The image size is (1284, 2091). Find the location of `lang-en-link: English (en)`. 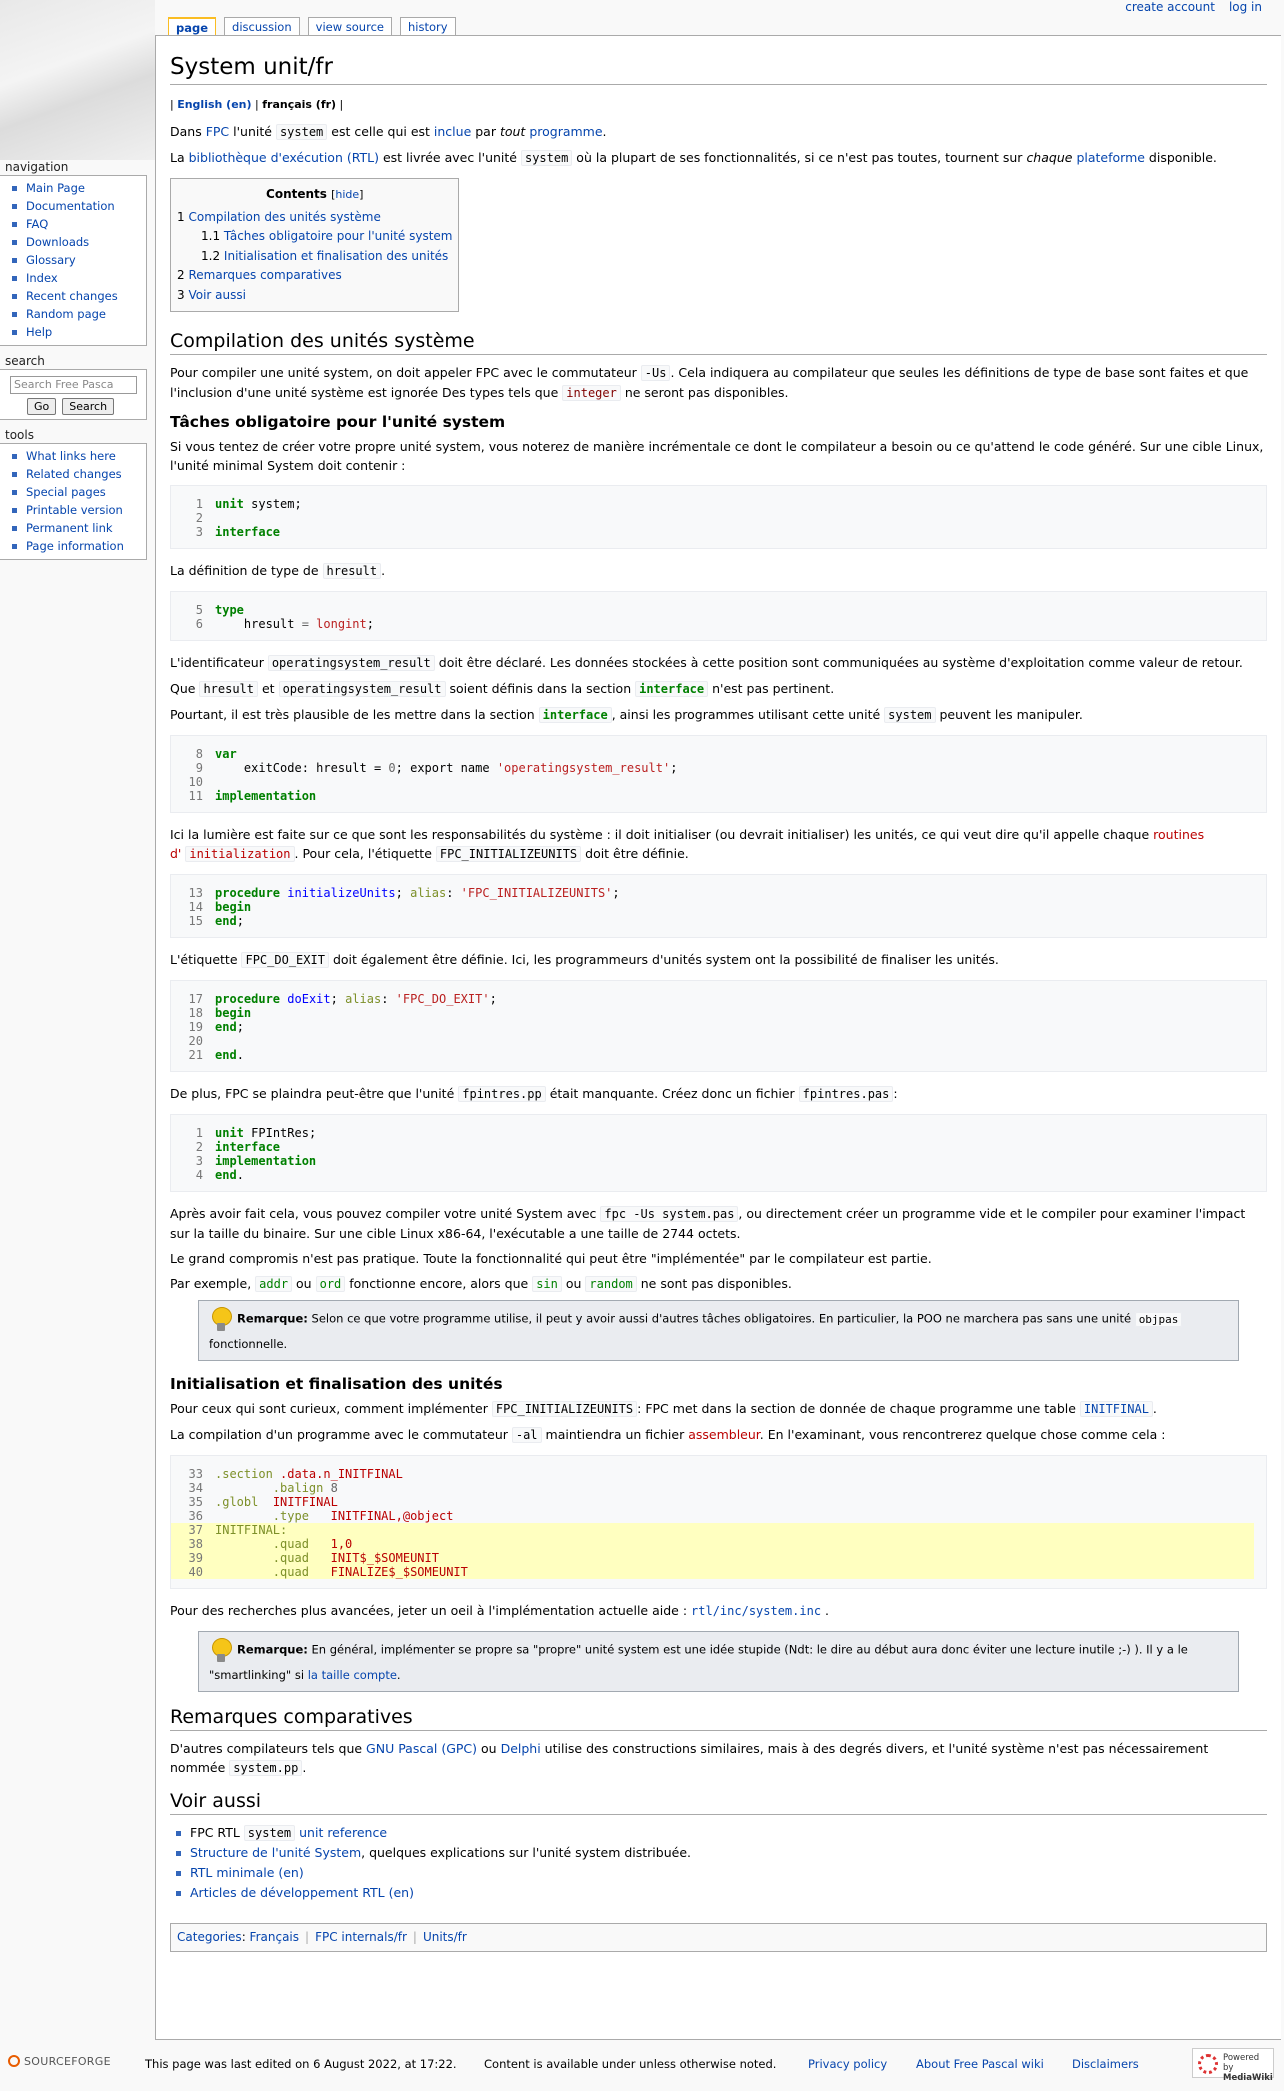

lang-en-link: English (en) is located at coordinates (214, 104).